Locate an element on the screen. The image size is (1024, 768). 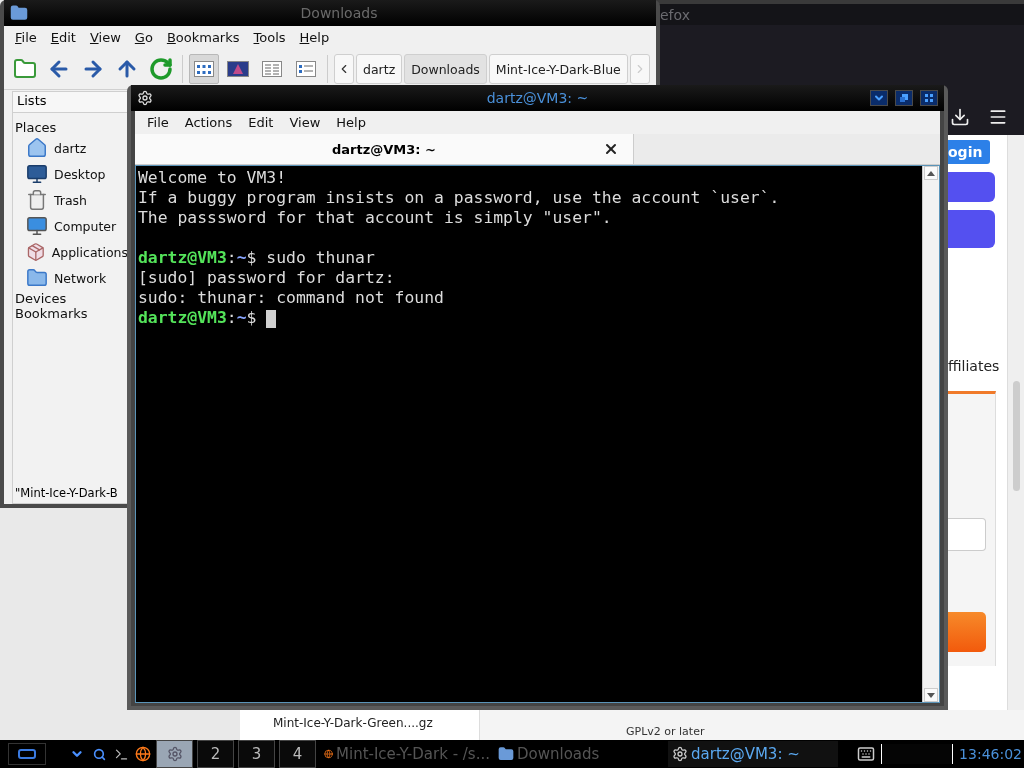
minimize-button is located at coordinates (879, 98).